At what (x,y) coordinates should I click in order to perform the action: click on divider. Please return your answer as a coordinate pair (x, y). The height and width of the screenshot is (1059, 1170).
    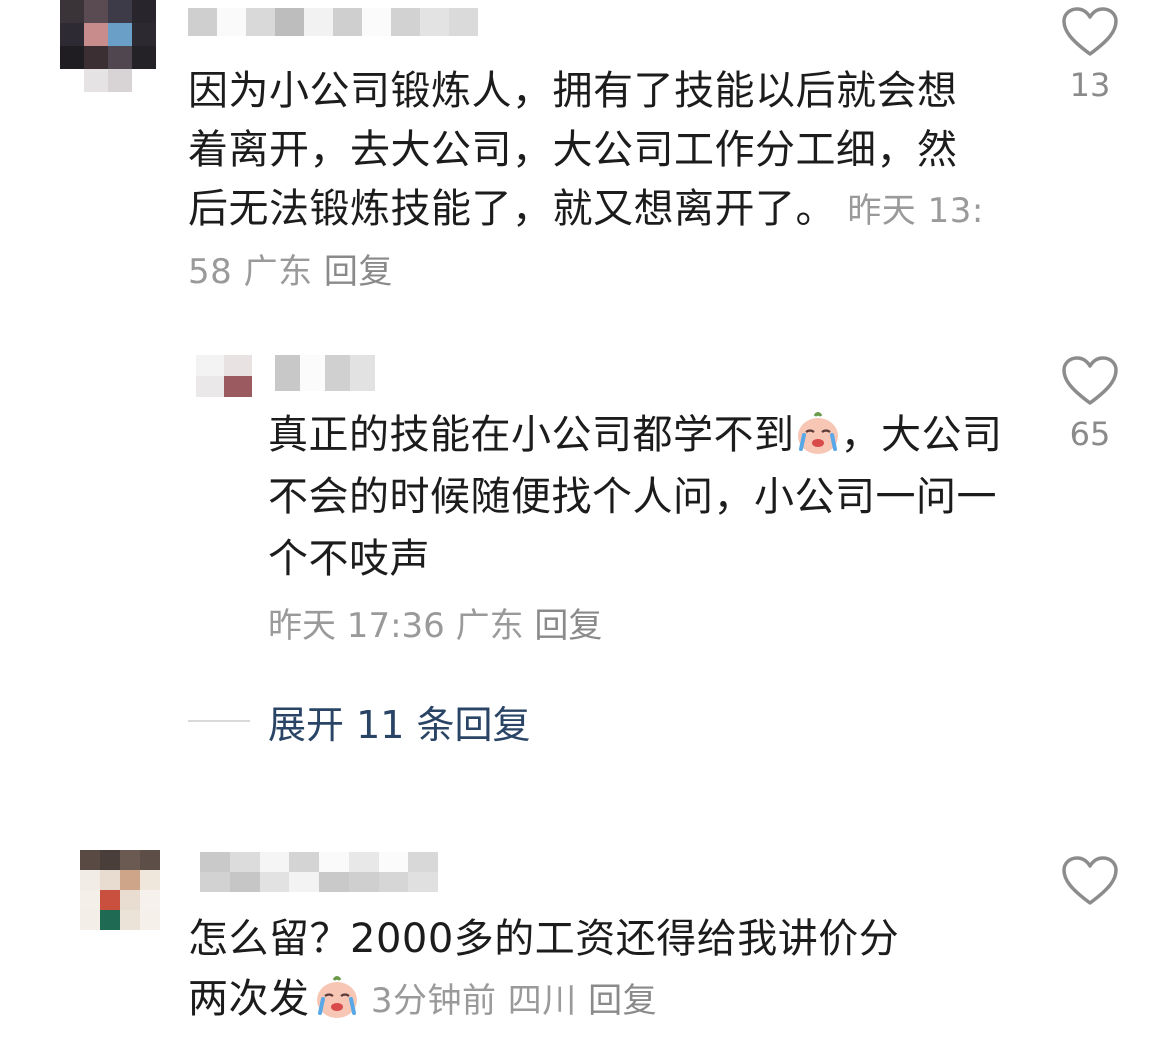
    Looking at the image, I should click on (219, 721).